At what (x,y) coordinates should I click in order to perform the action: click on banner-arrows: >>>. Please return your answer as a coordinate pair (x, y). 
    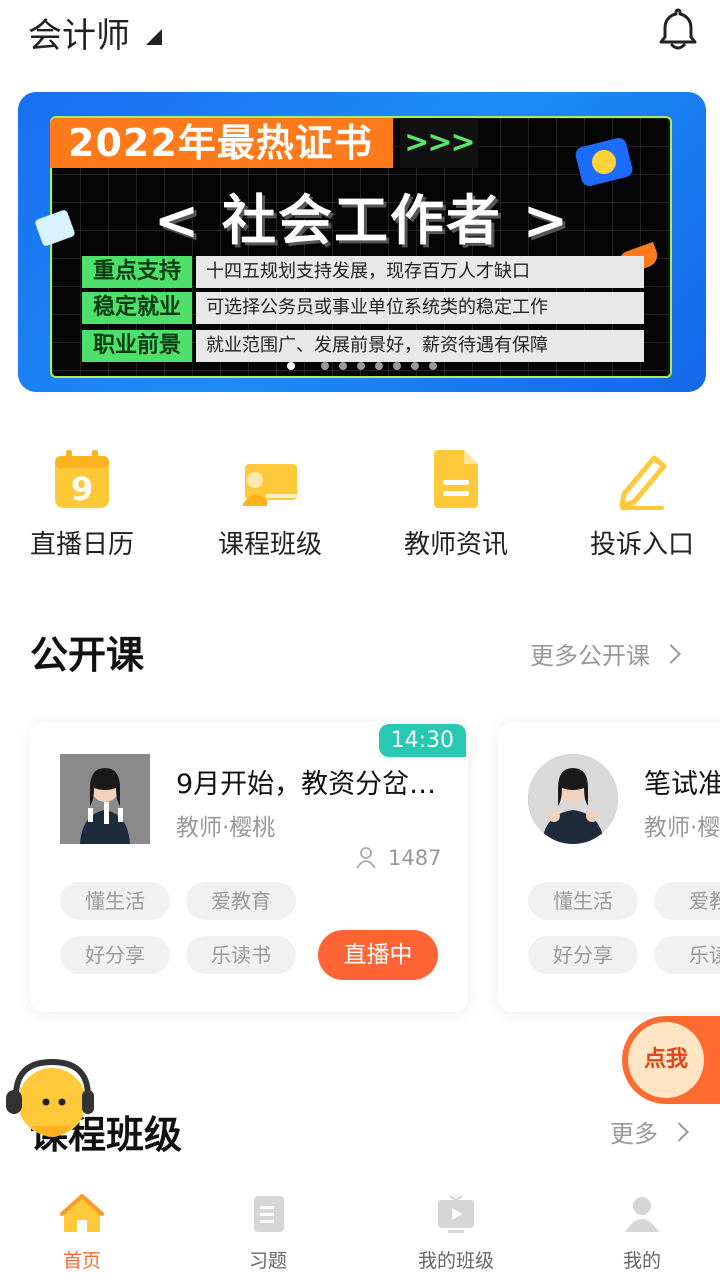
    Looking at the image, I should click on (439, 143).